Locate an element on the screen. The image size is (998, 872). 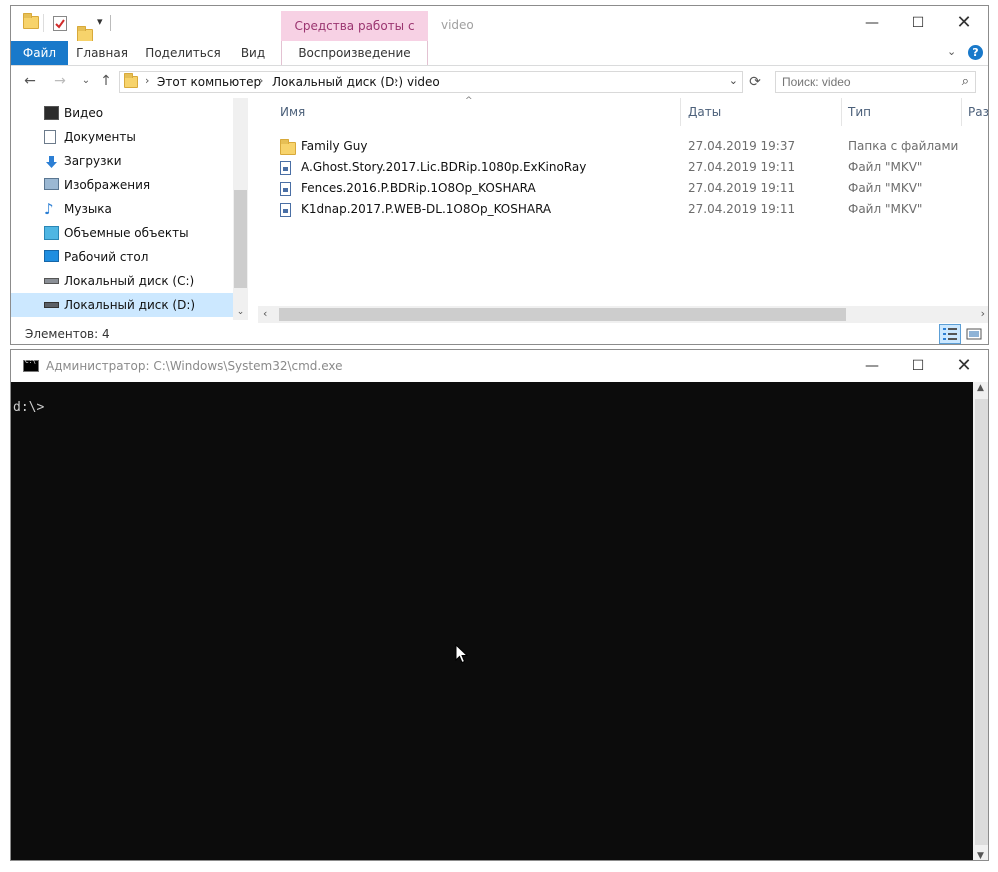
refresh-button: ⟳ is located at coordinates (755, 82).